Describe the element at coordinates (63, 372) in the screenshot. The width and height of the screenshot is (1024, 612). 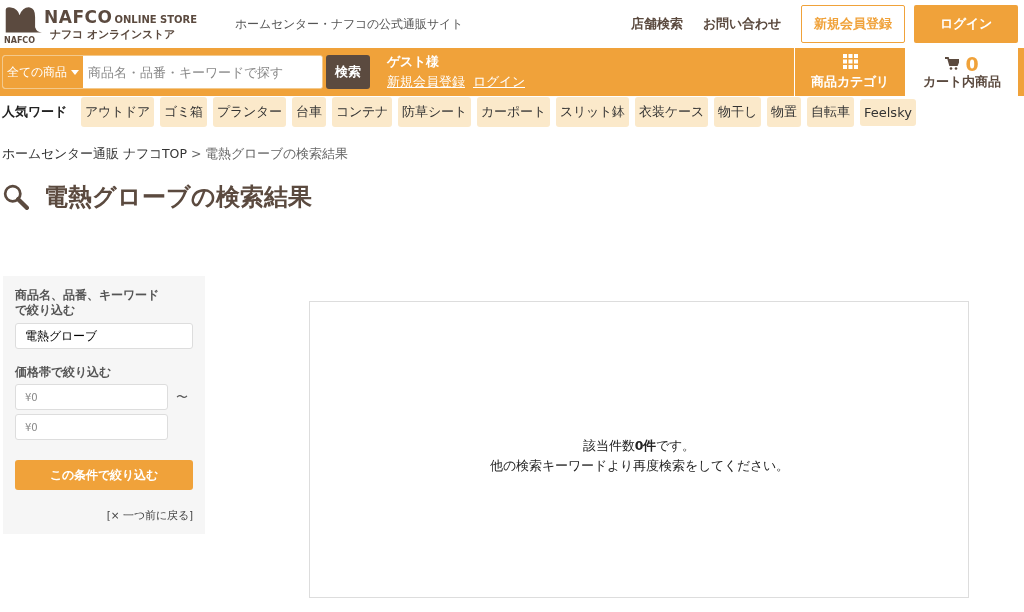
I see `filter-label: 価格帯で絞り込む` at that location.